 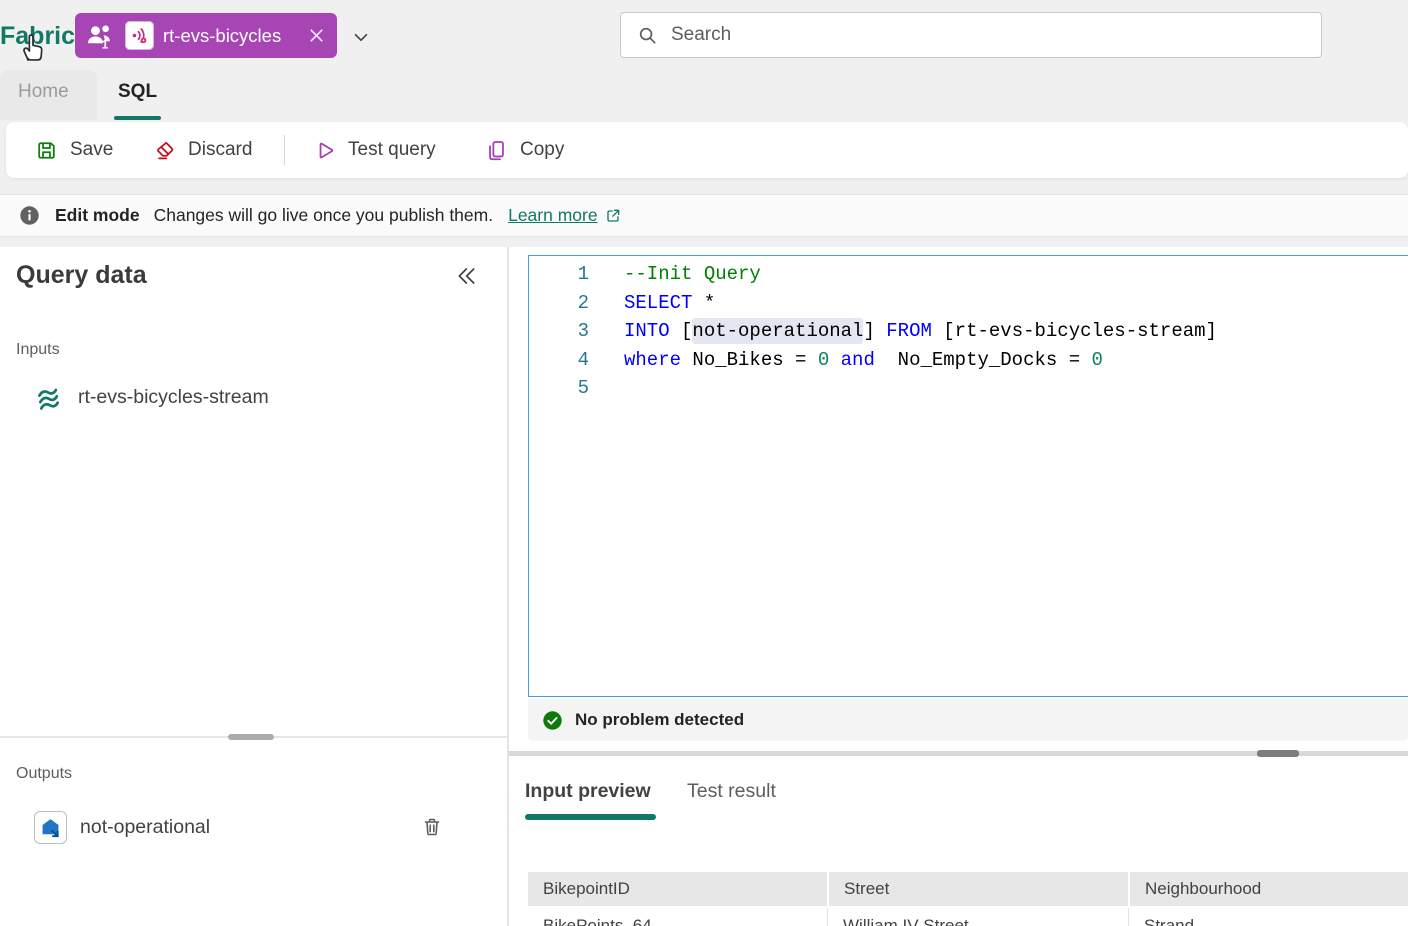 What do you see at coordinates (583, 302) in the screenshot?
I see `line-number: 2` at bounding box center [583, 302].